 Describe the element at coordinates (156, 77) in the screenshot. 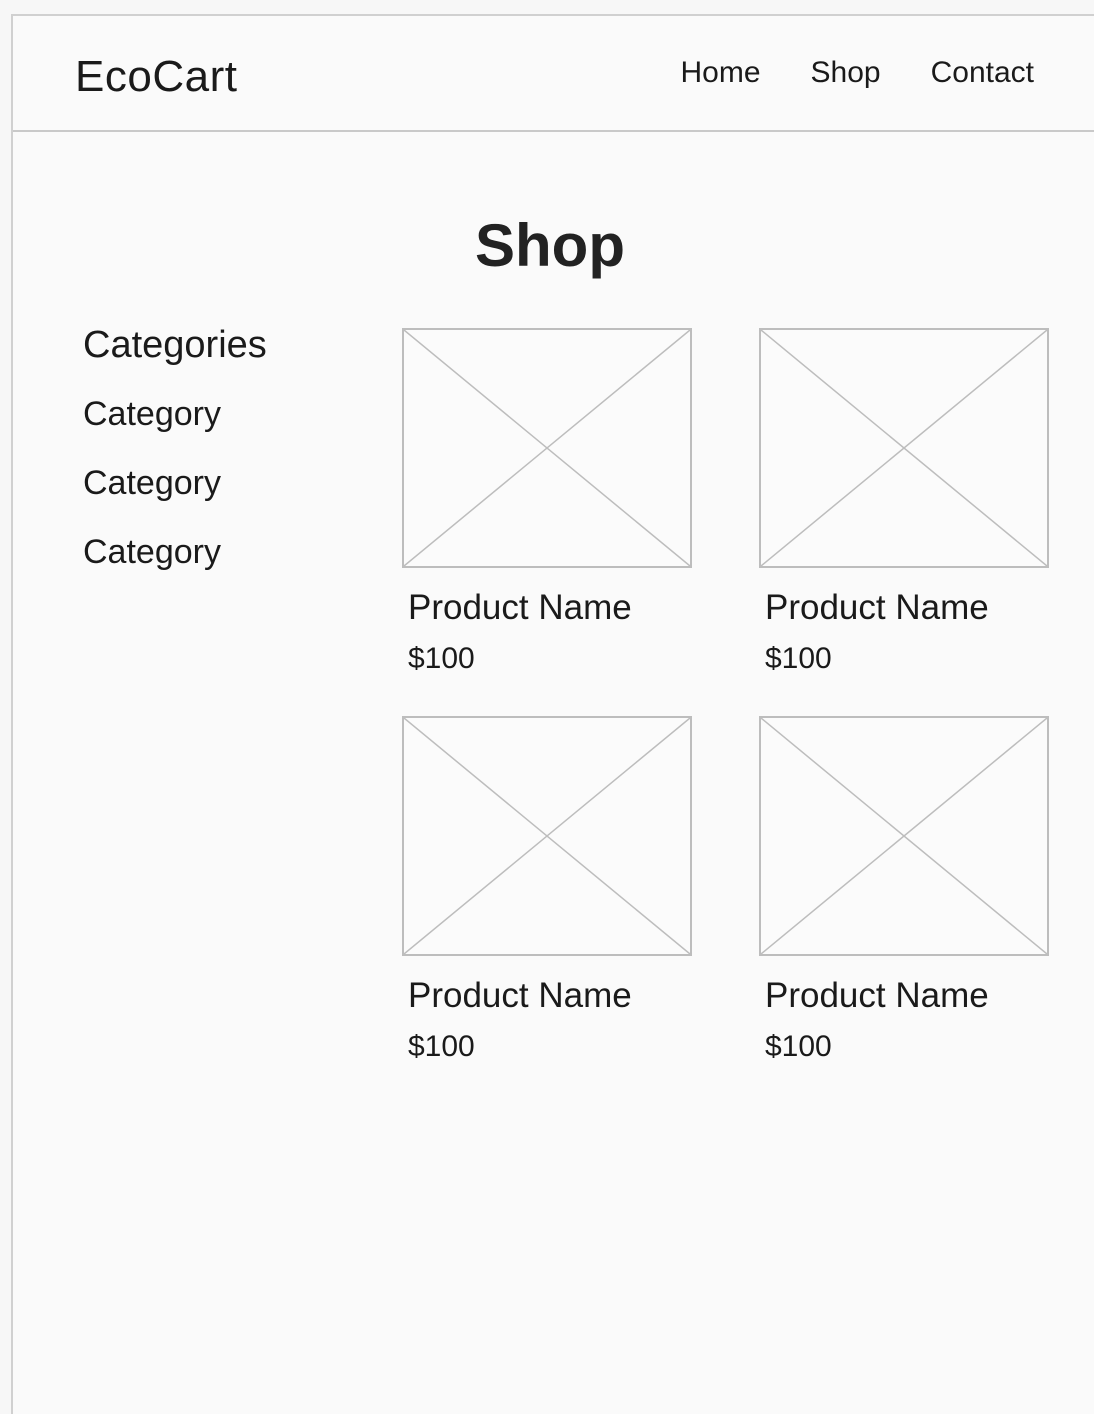

I see `logo: EcoCart` at that location.